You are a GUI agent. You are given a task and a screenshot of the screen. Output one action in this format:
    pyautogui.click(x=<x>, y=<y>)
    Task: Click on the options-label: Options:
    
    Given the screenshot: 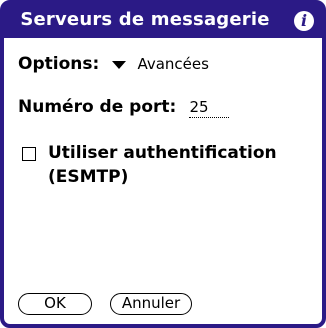 What is the action you would take?
    pyautogui.click(x=59, y=63)
    